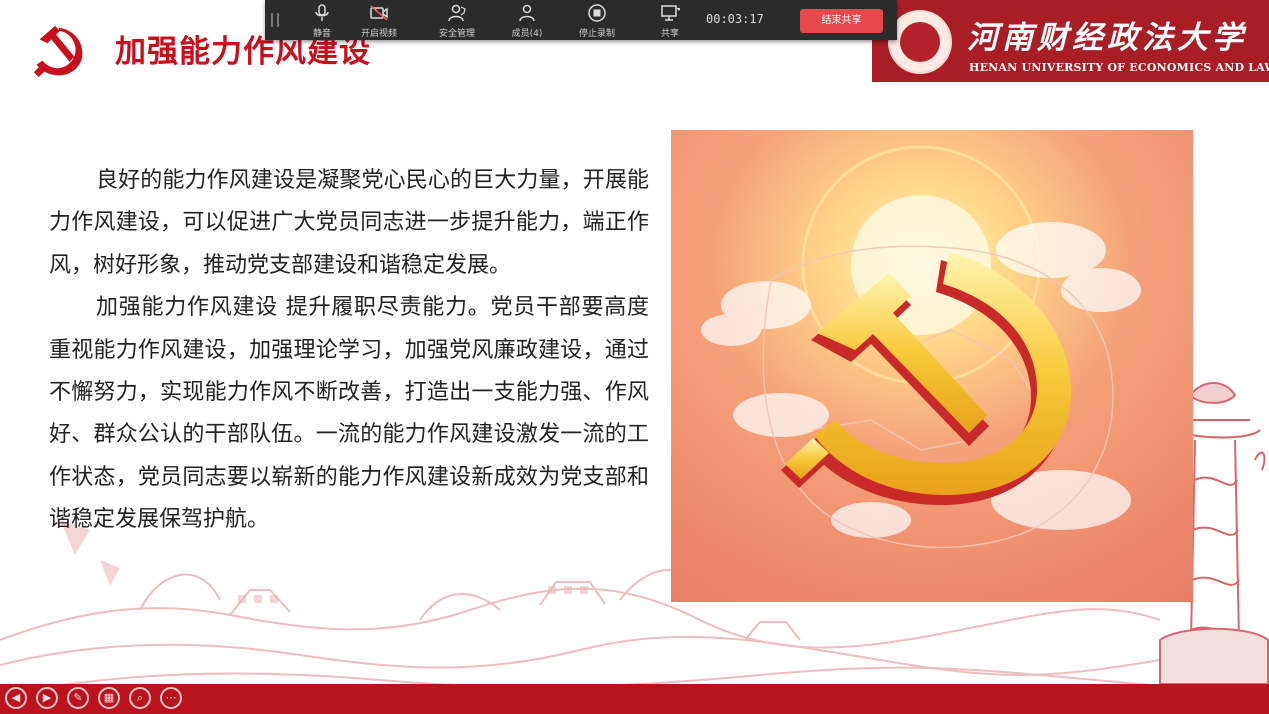 Image resolution: width=1269 pixels, height=714 pixels. Describe the element at coordinates (670, 21) in the screenshot. I see `share-button: 共享` at that location.